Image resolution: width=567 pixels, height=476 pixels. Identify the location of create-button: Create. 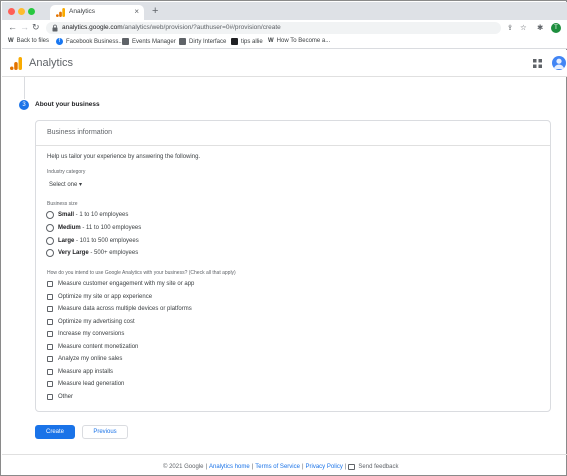
(55, 432).